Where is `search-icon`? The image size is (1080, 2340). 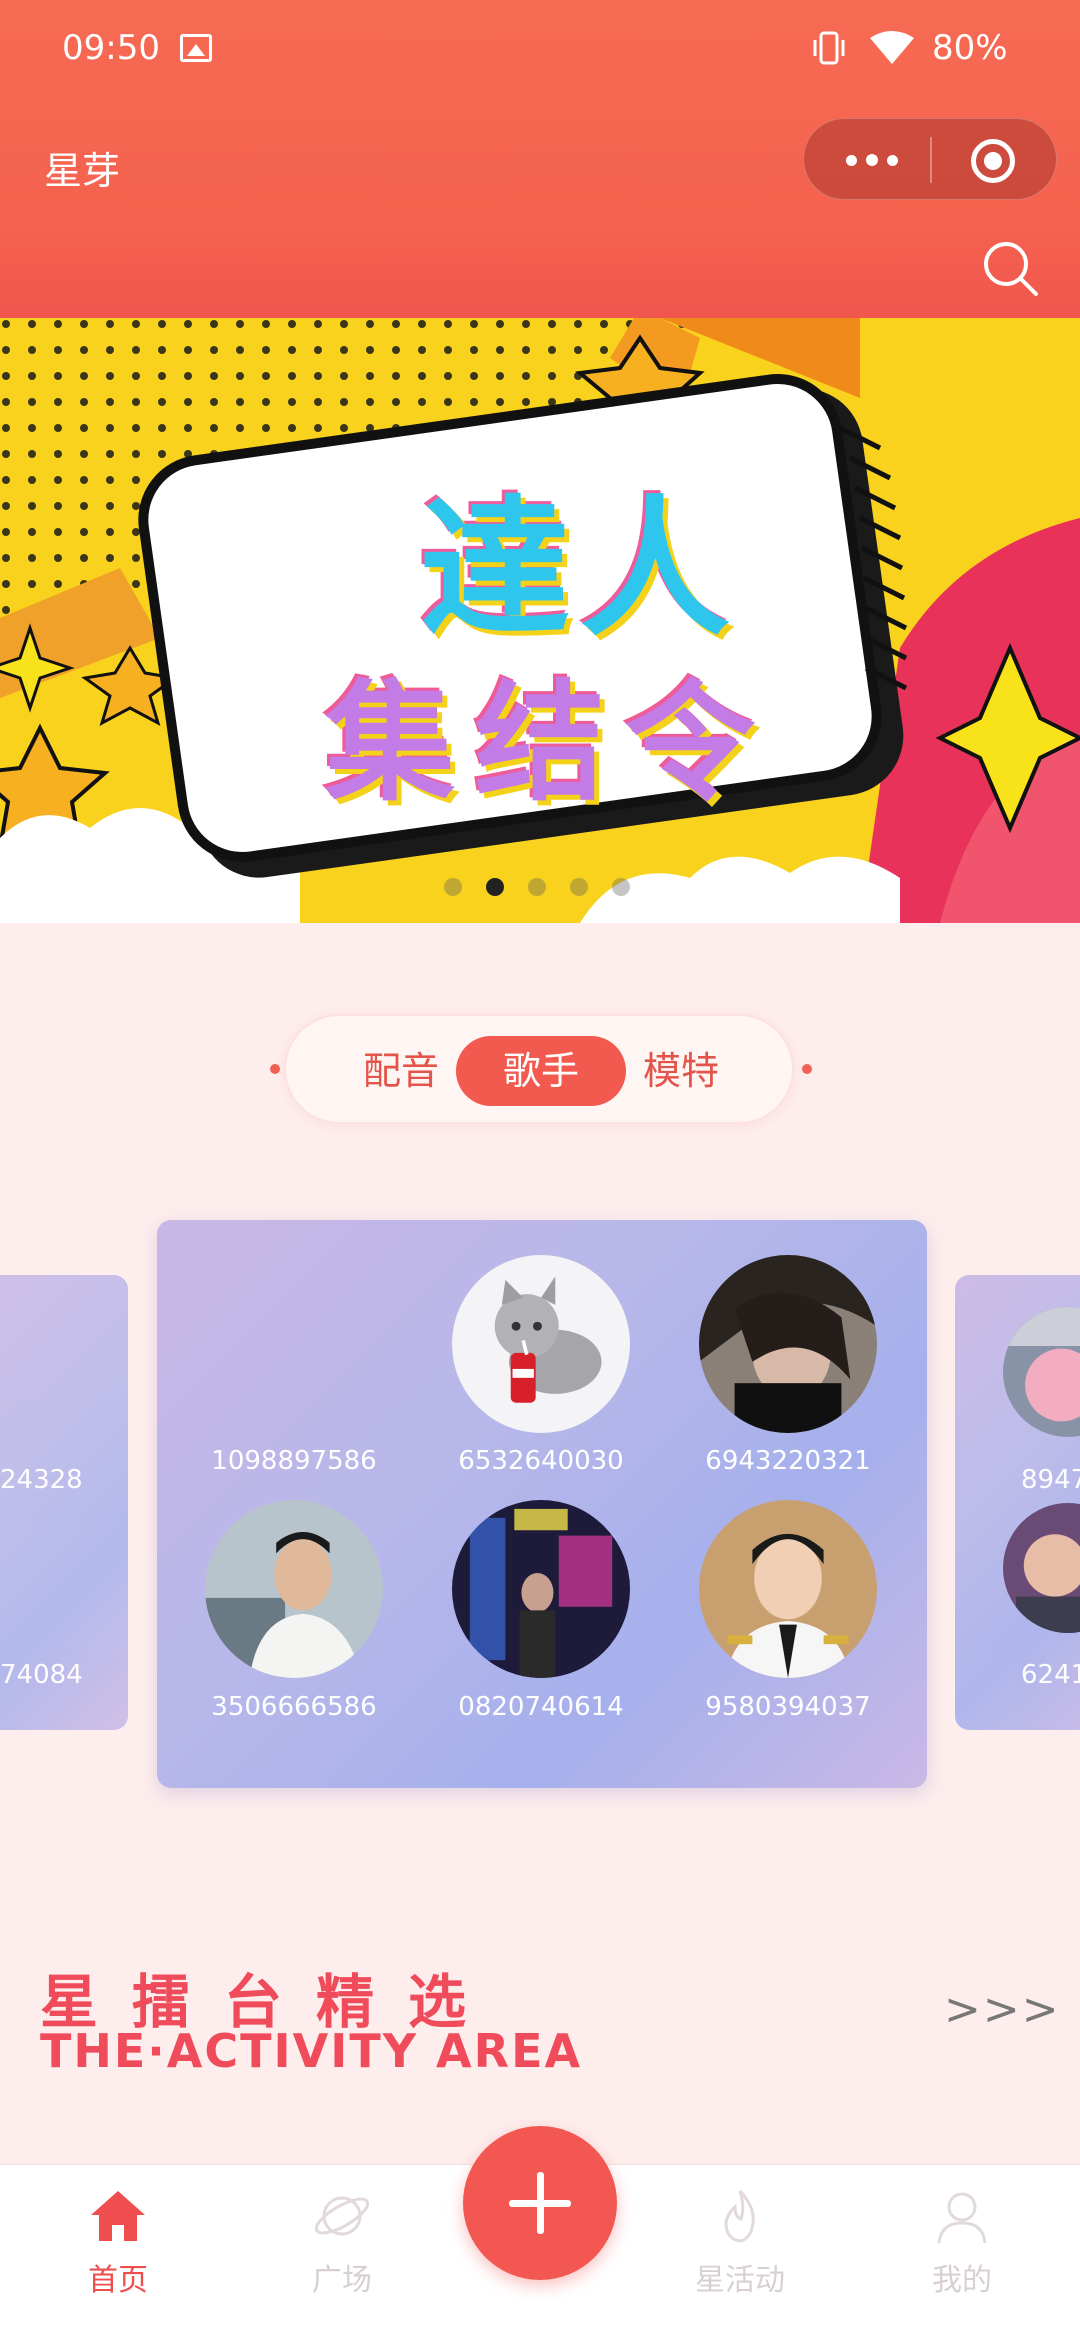 search-icon is located at coordinates (1010, 268).